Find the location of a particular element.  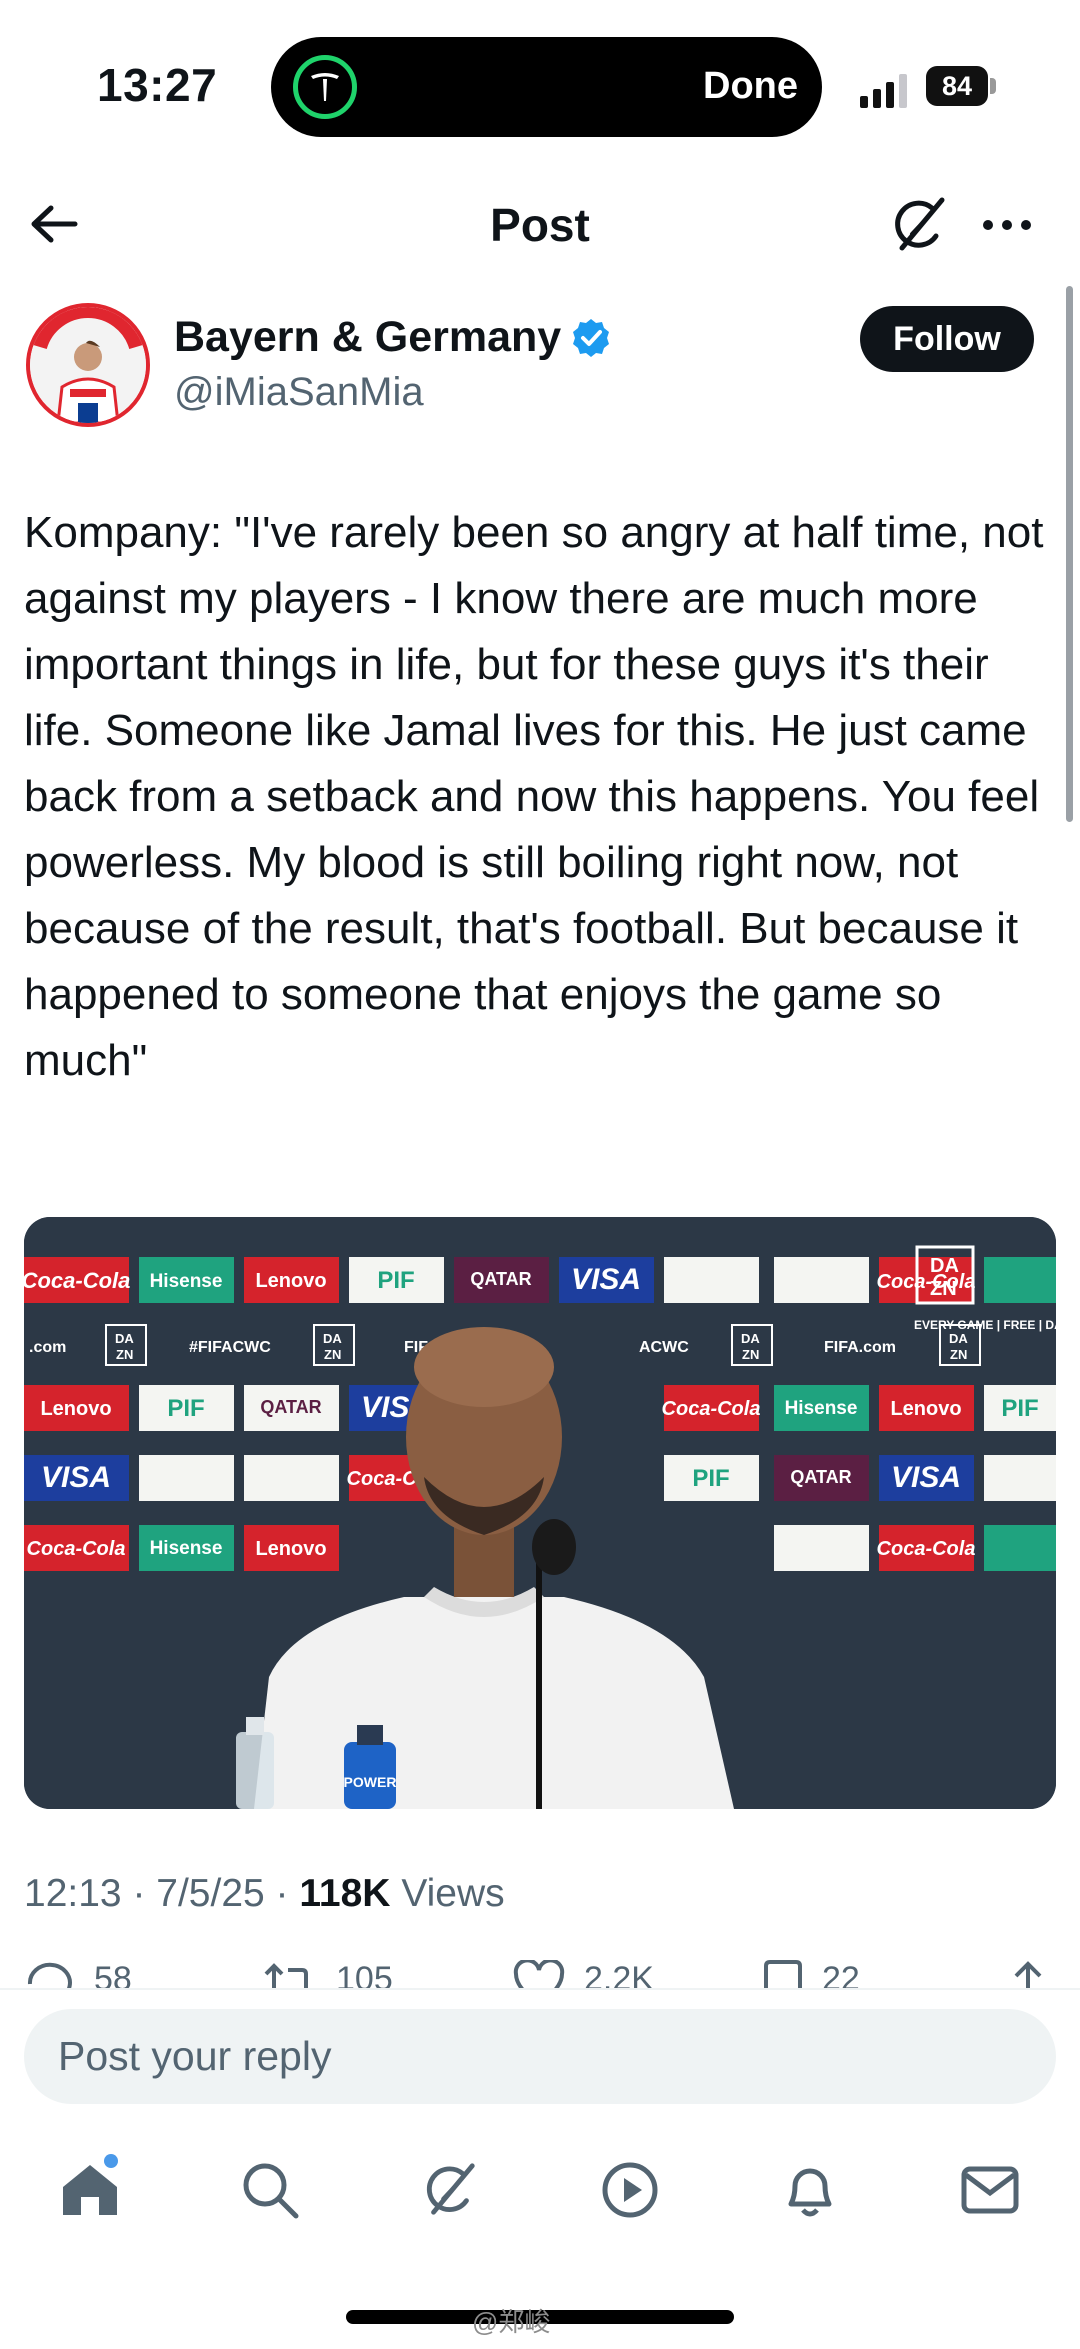

status-bar: 13:27 Done 84 is located at coordinates (540, 85).